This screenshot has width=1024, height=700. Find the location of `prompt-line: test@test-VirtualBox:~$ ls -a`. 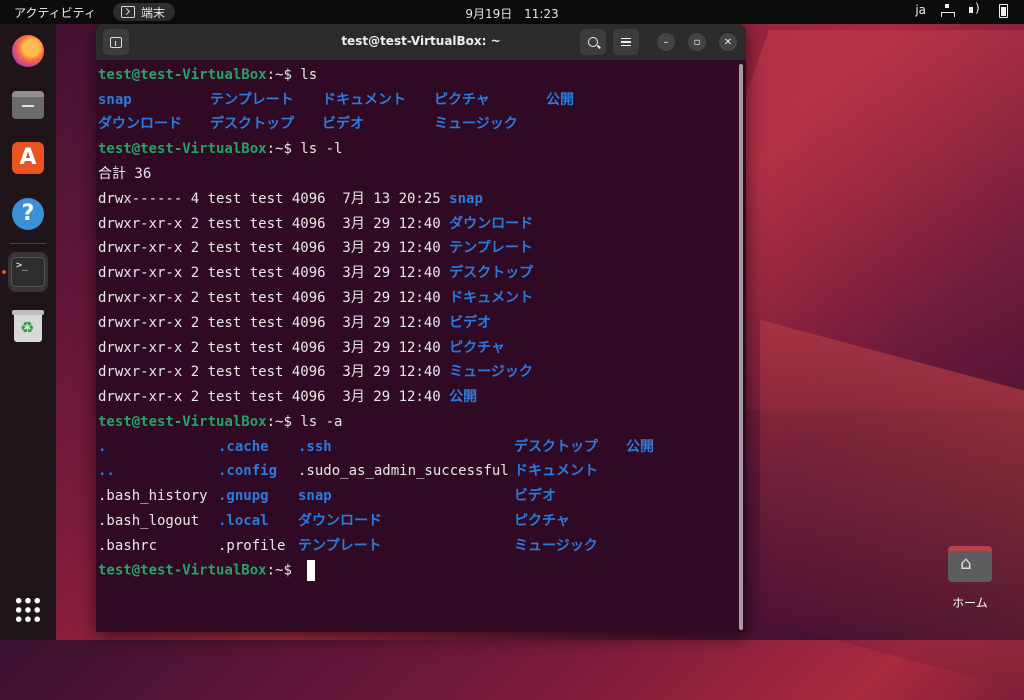

prompt-line: test@test-VirtualBox:~$ ls -a is located at coordinates (220, 422).